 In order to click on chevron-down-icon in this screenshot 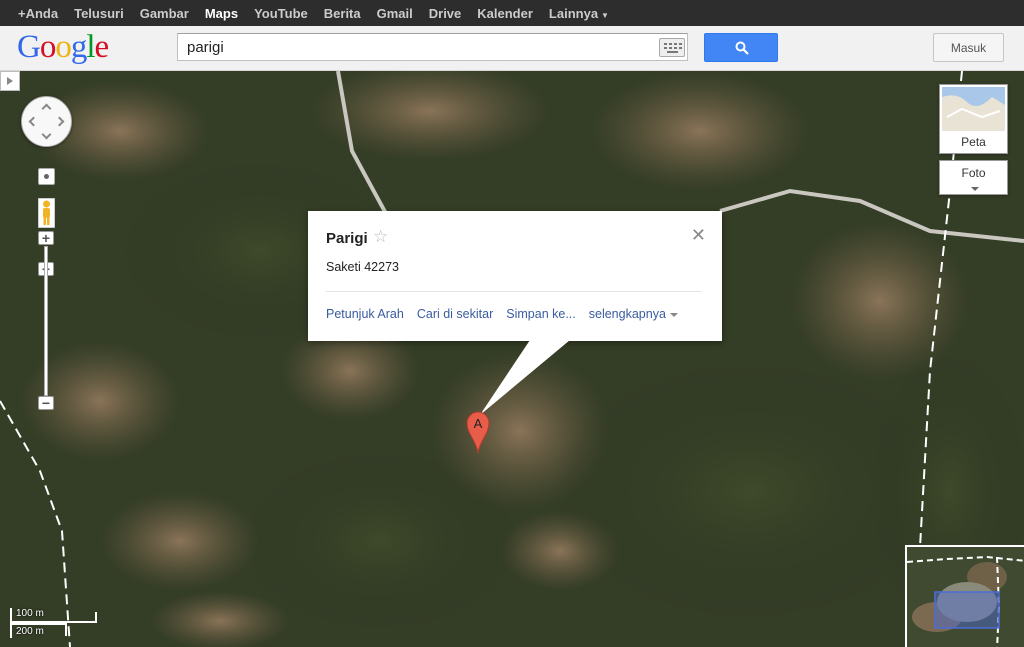, I will do `click(975, 189)`.